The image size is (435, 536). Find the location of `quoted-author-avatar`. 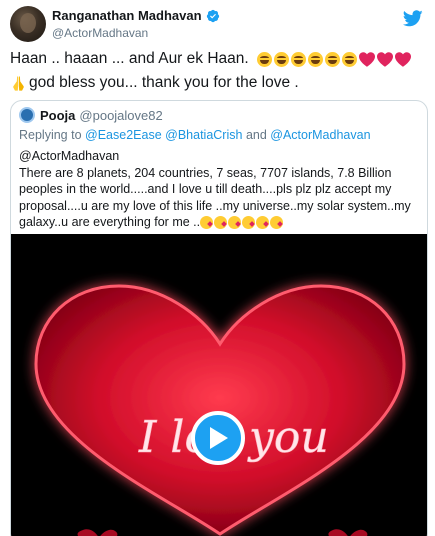

quoted-author-avatar is located at coordinates (27, 115).